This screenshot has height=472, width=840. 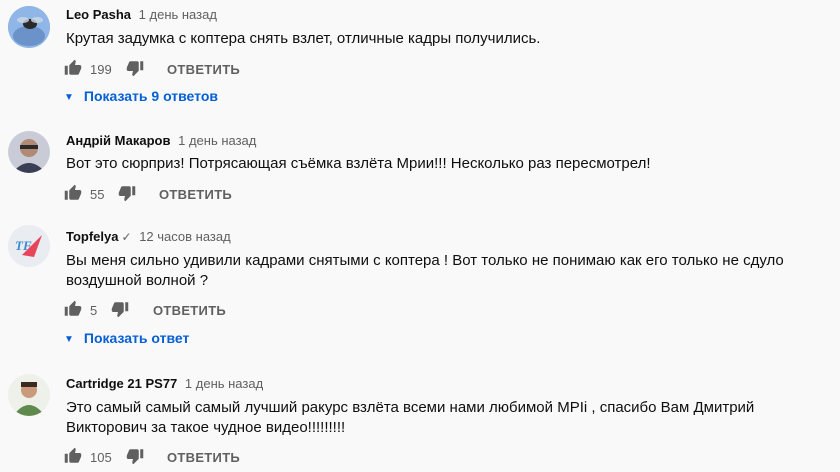 What do you see at coordinates (164, 70) in the screenshot?
I see `comment-actions: 199 ОТВЕТИТЬ` at bounding box center [164, 70].